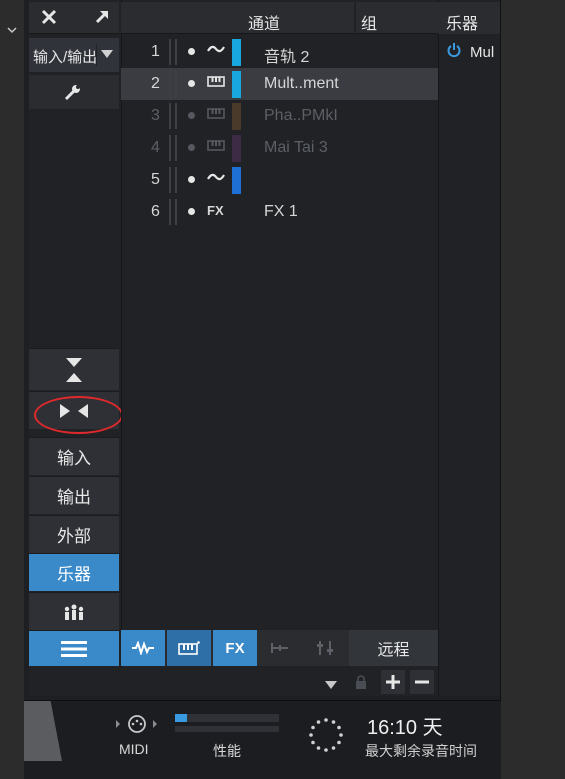 The image size is (565, 779). What do you see at coordinates (279, 682) in the screenshot?
I see `list-controls` at bounding box center [279, 682].